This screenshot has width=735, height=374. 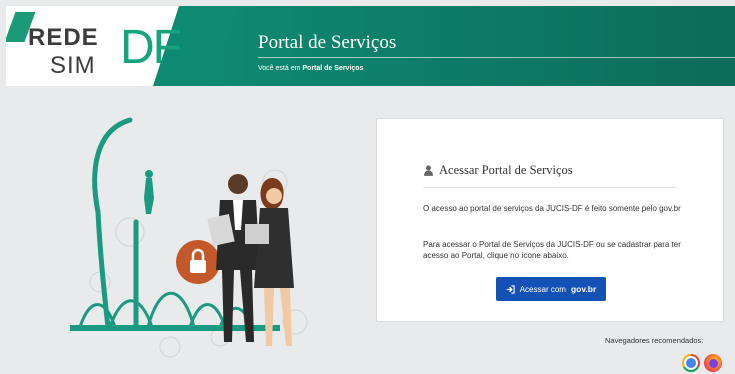 What do you see at coordinates (496, 57) in the screenshot?
I see `title-divider` at bounding box center [496, 57].